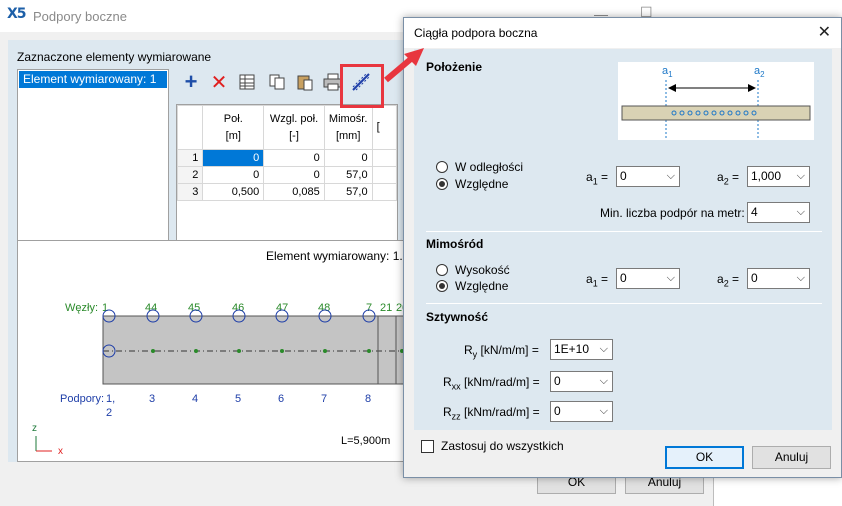  I want to click on delete-icon: ✕, so click(219, 82).